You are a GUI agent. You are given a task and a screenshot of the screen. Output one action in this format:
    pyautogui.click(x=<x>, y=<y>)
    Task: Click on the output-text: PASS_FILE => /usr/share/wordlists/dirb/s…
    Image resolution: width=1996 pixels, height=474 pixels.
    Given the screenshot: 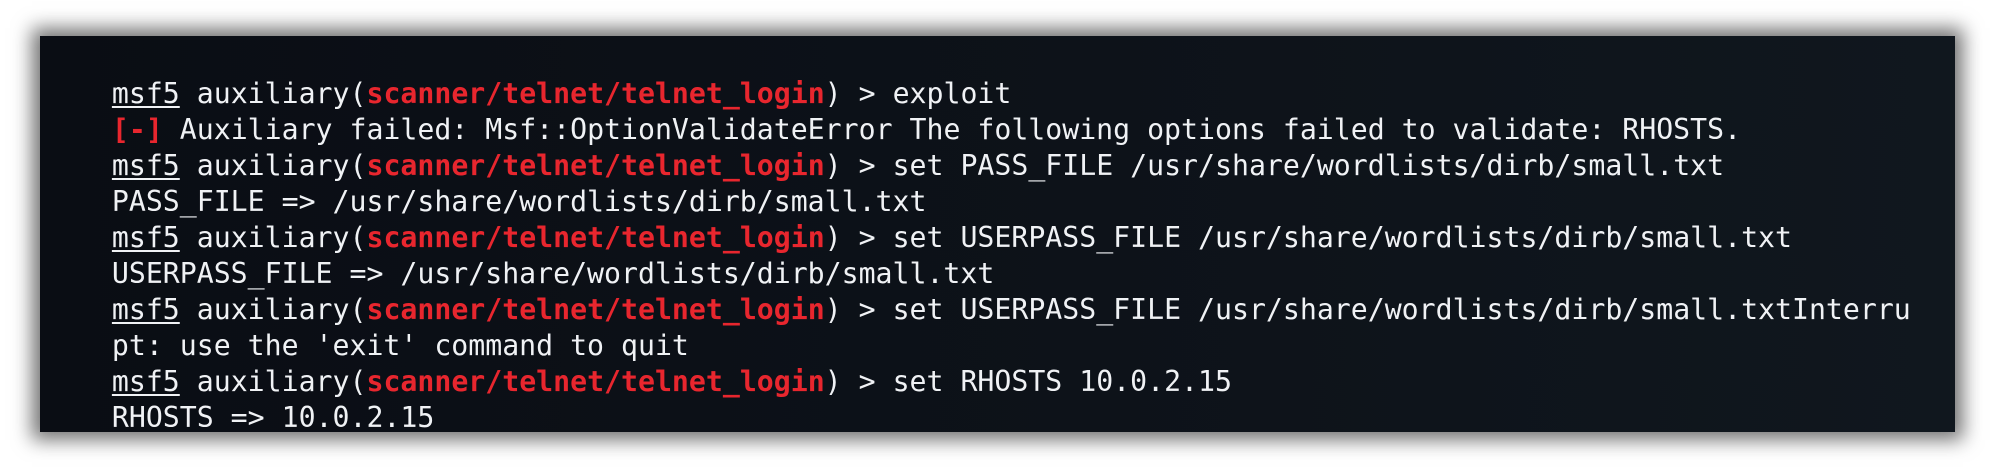 What is the action you would take?
    pyautogui.click(x=519, y=201)
    